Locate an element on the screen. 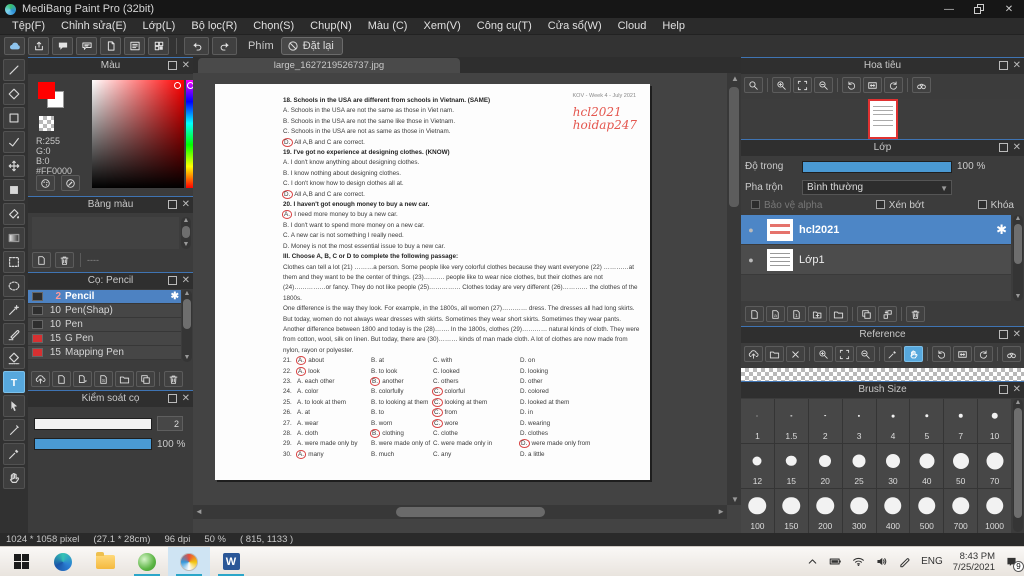 This screenshot has width=1024, height=576. reference-rotateccw-button is located at coordinates (942, 354).